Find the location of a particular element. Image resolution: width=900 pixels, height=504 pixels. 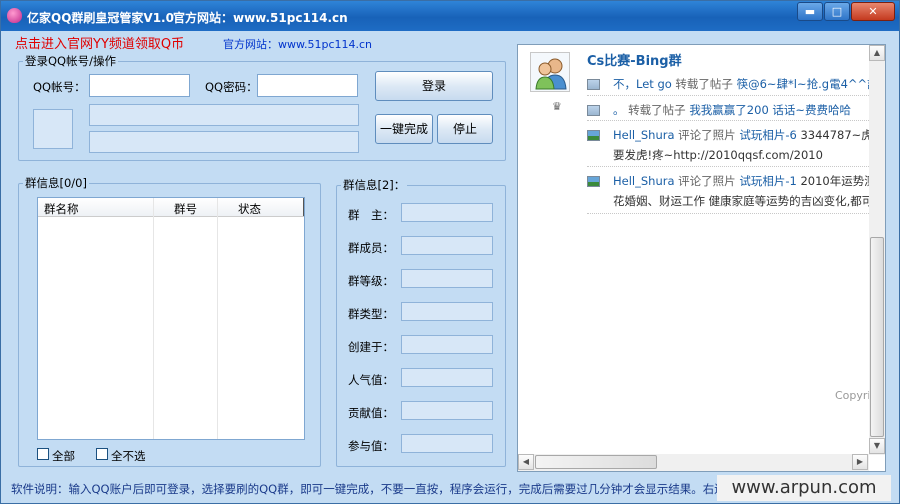

group-list-legend: 群信息[0/0] is located at coordinates (56, 183).